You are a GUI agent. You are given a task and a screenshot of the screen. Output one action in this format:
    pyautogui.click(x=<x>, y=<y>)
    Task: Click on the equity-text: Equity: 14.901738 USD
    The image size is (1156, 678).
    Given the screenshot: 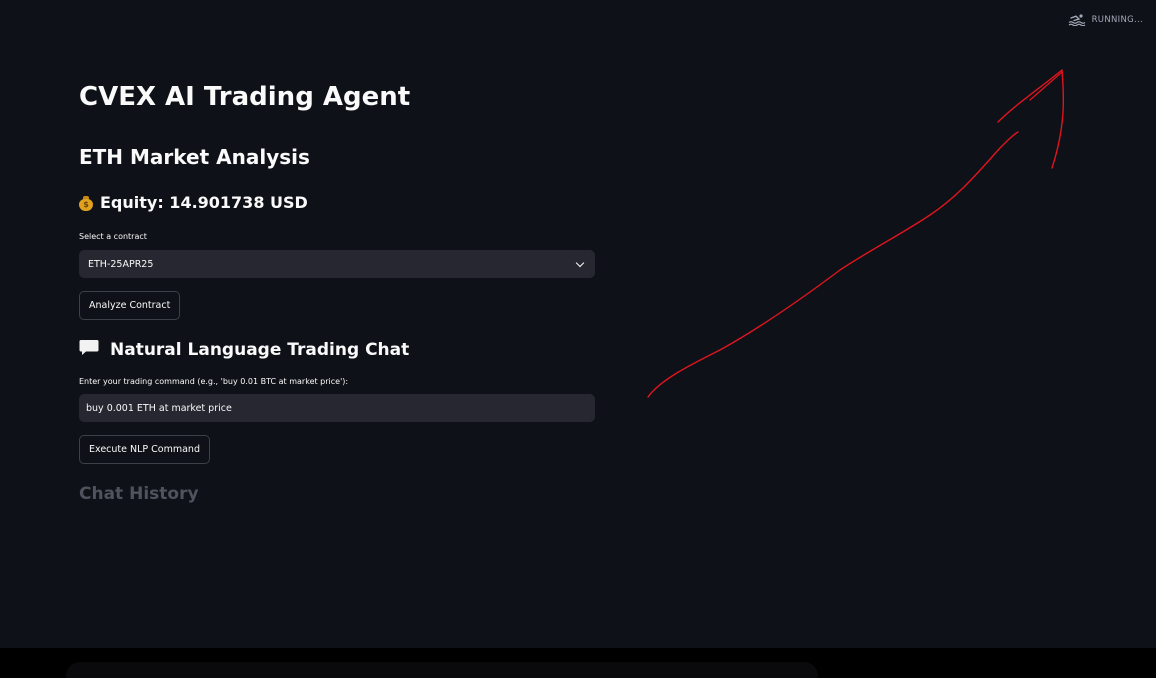 What is the action you would take?
    pyautogui.click(x=204, y=202)
    